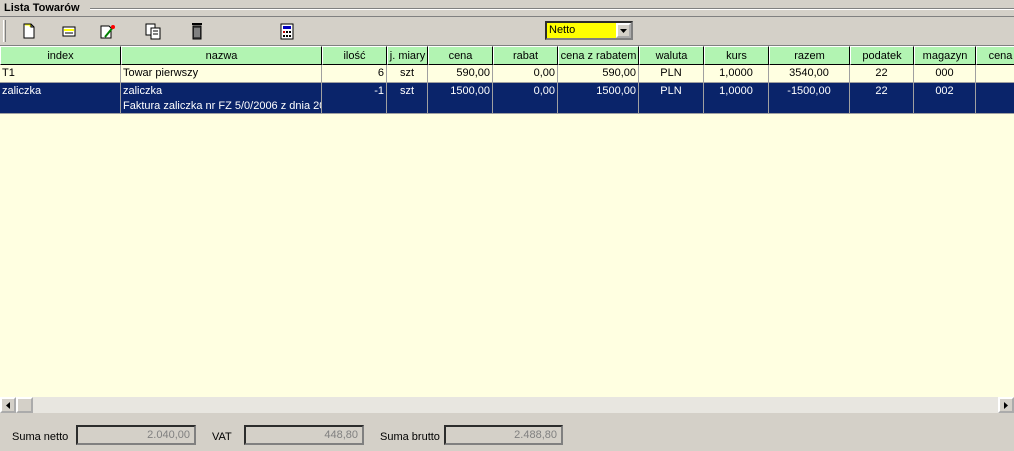 The image size is (1014, 451). I want to click on scroll-right-button, so click(1006, 405).